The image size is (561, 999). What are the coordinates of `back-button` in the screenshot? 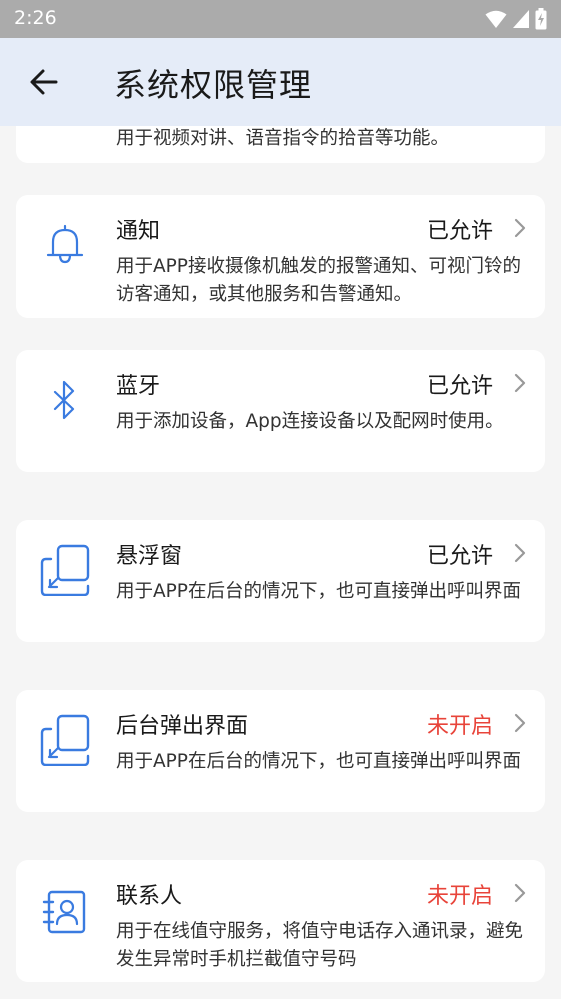 It's located at (44, 82).